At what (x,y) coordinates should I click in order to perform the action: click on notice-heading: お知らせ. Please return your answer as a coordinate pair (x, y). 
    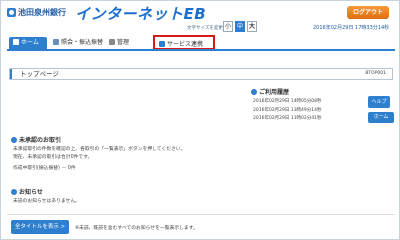
    Looking at the image, I should click on (27, 191).